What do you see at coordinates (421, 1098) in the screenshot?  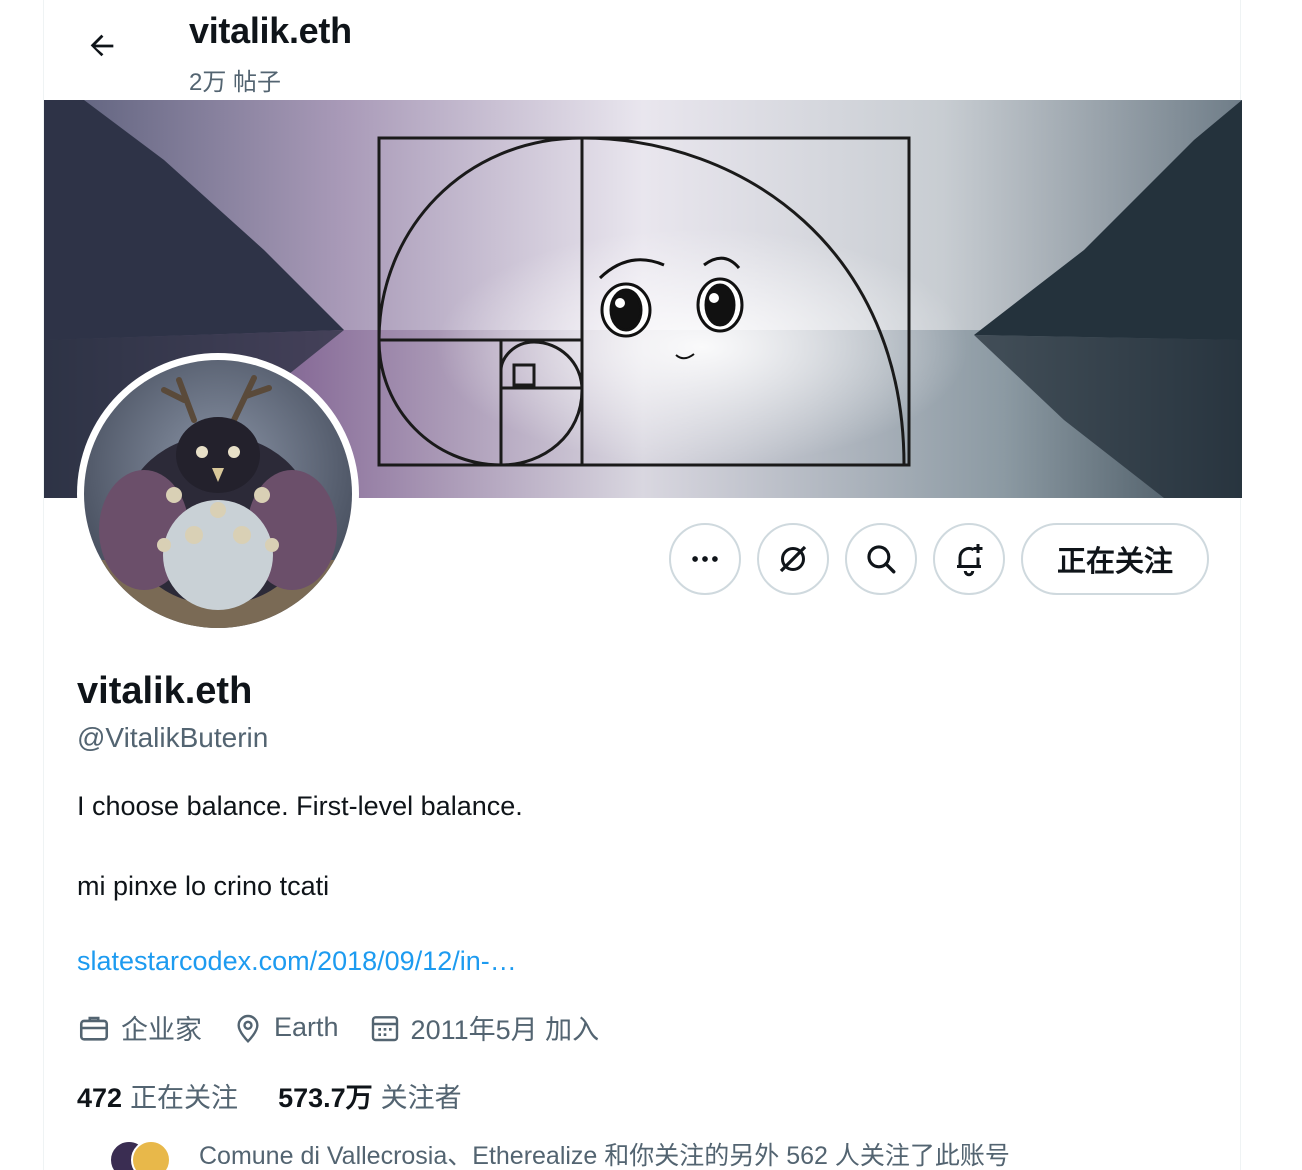 I see `followers-label: 关注者` at bounding box center [421, 1098].